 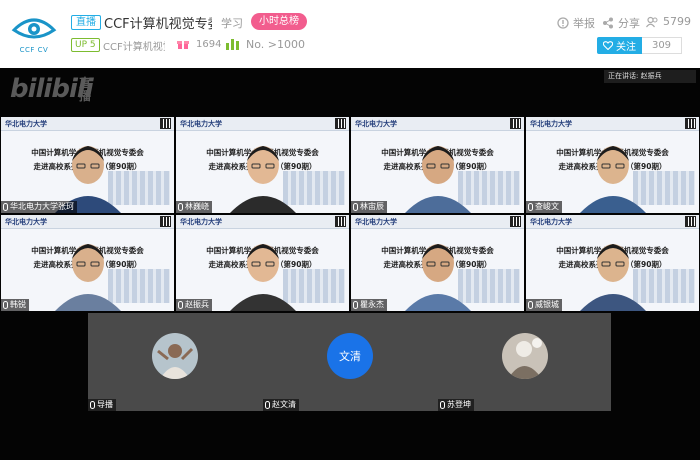 I want to click on participant-tile: 苏登坤, so click(x=524, y=362).